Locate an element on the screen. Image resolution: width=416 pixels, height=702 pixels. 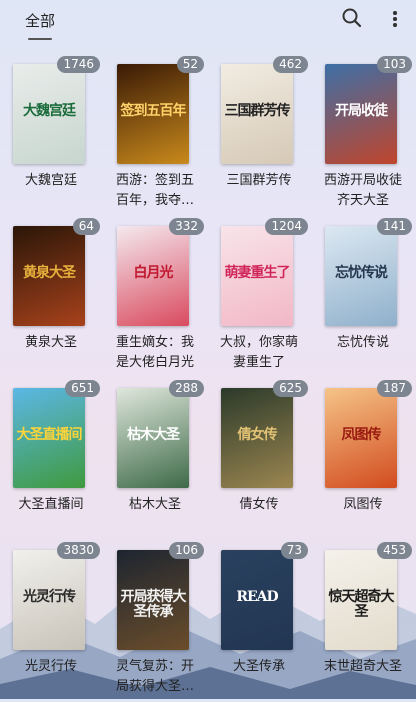
book-title: 重生嫡女：我是大佬白月光 is located at coordinates (154, 352).